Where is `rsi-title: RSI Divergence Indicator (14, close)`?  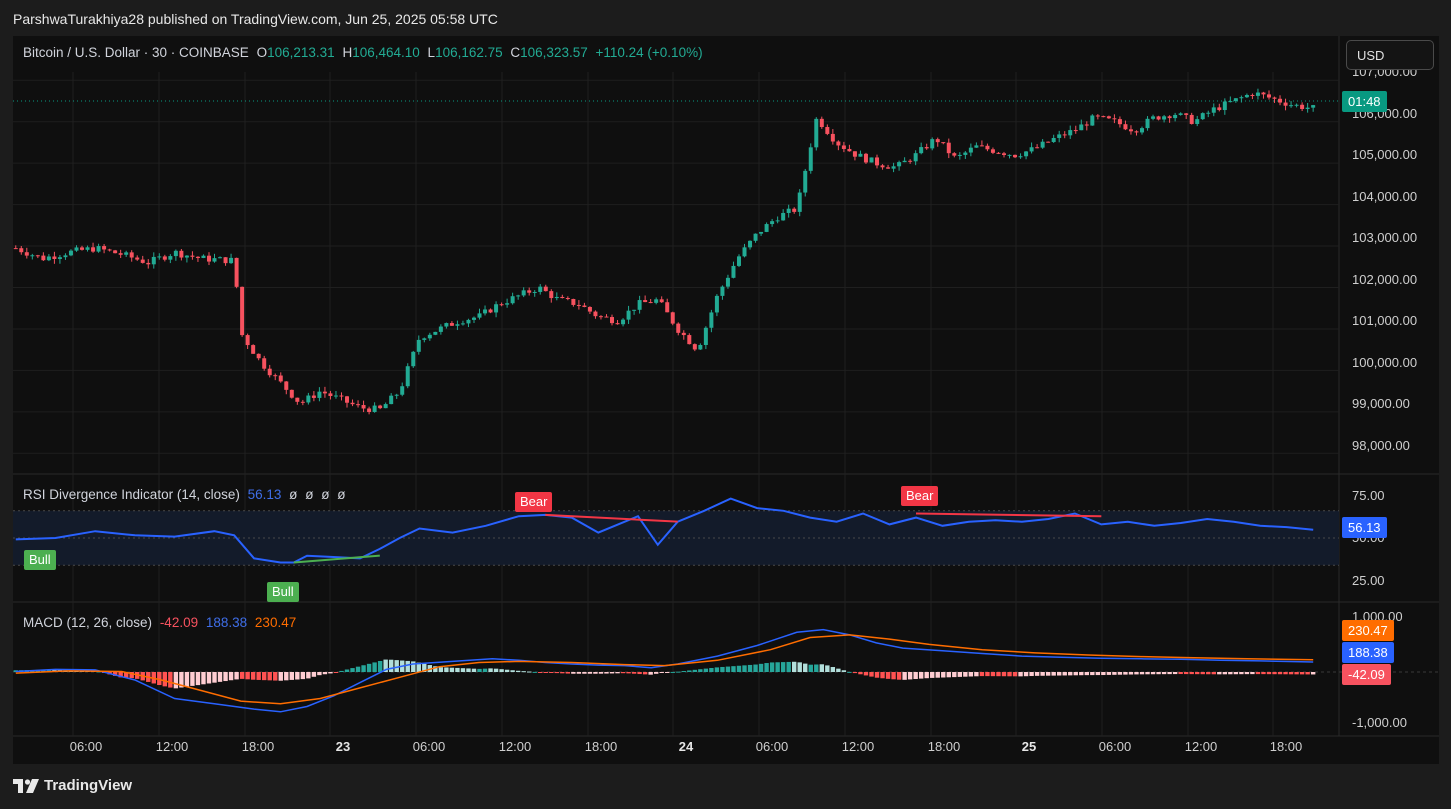
rsi-title: RSI Divergence Indicator (14, close) is located at coordinates (131, 494).